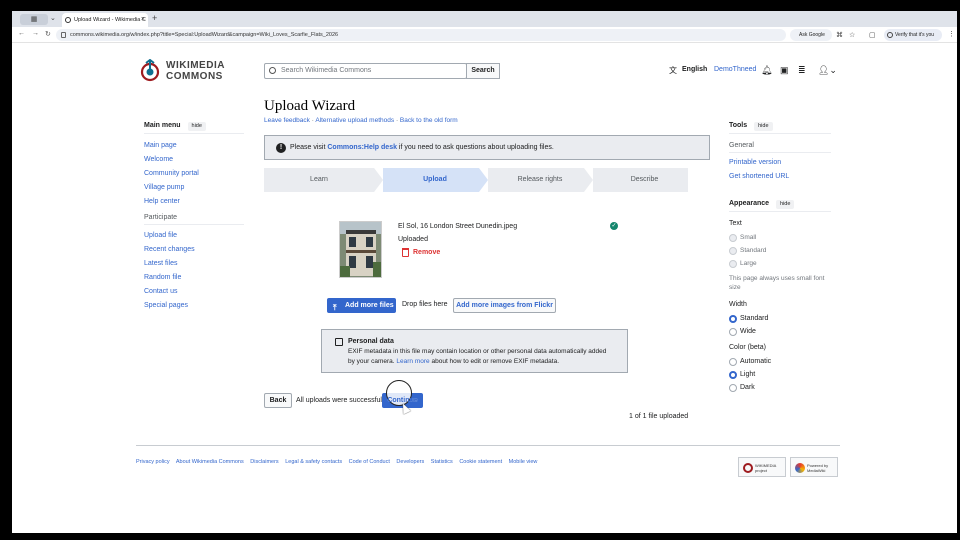  What do you see at coordinates (766, 70) in the screenshot?
I see `notifications-bell-icon: 🔔︎` at bounding box center [766, 70].